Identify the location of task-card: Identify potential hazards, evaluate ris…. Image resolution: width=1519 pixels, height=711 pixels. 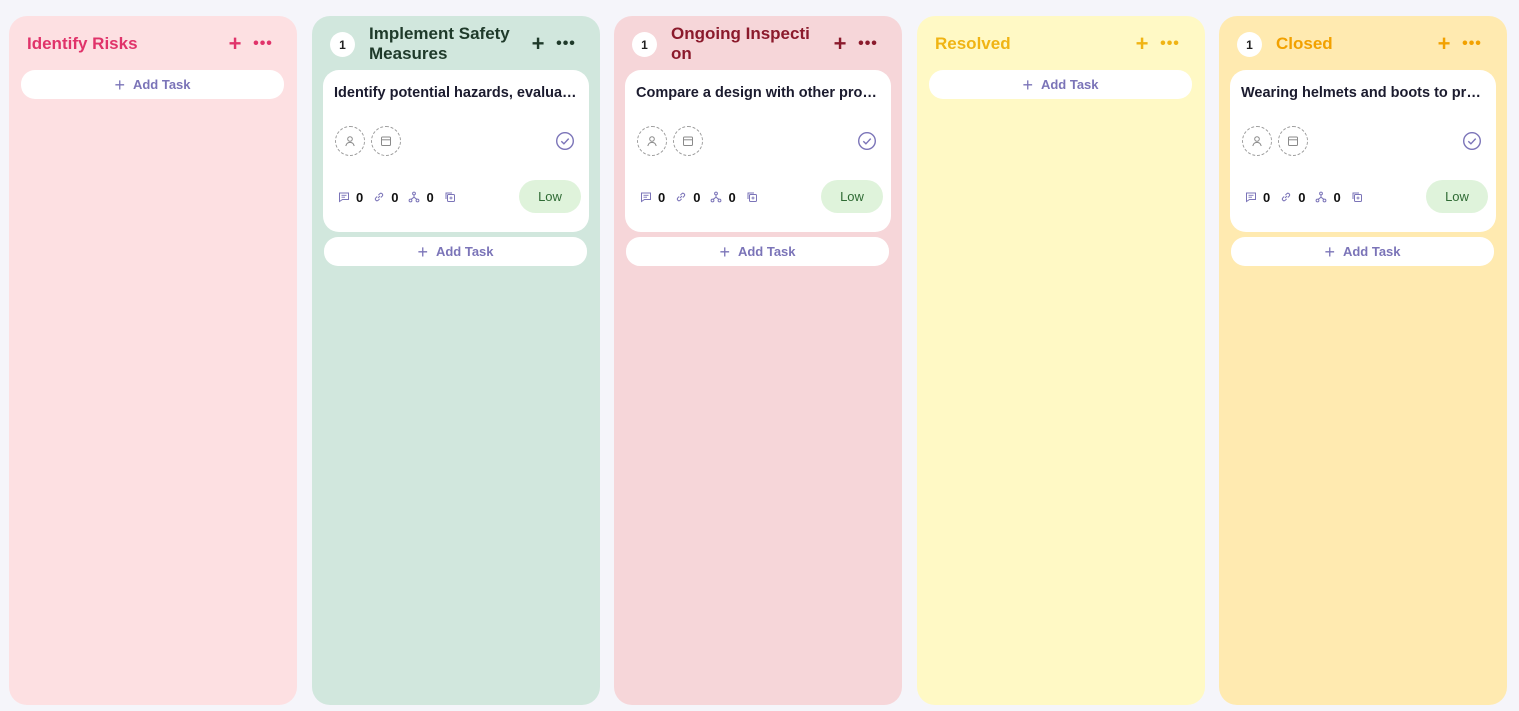
(456, 151).